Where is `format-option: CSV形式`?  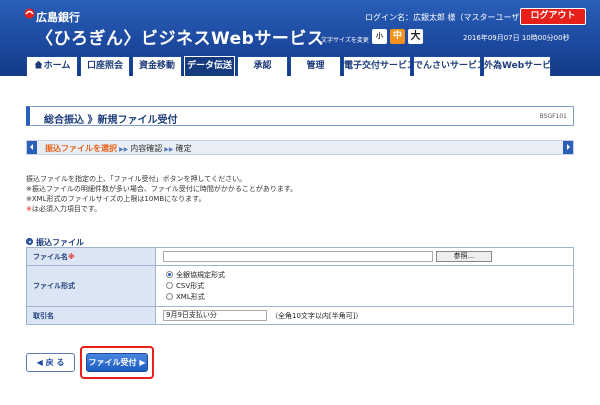
format-option: CSV形式 is located at coordinates (369, 286).